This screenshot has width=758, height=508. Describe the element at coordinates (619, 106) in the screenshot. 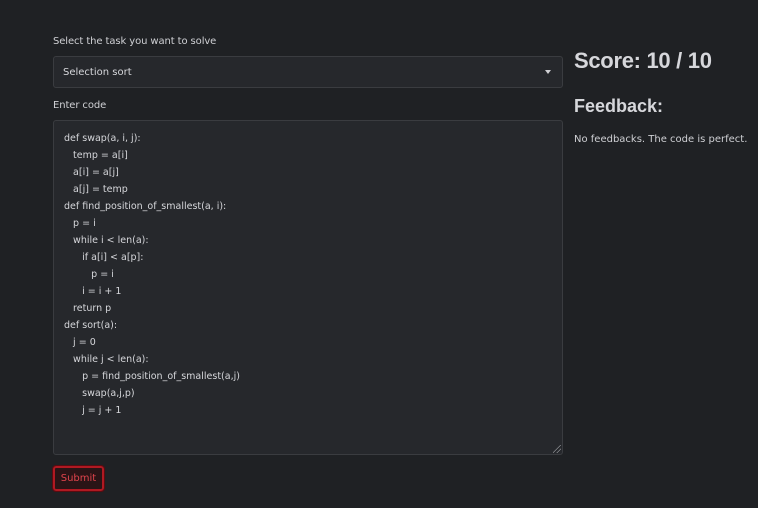

I see `feedback-heading: Feedback:` at that location.